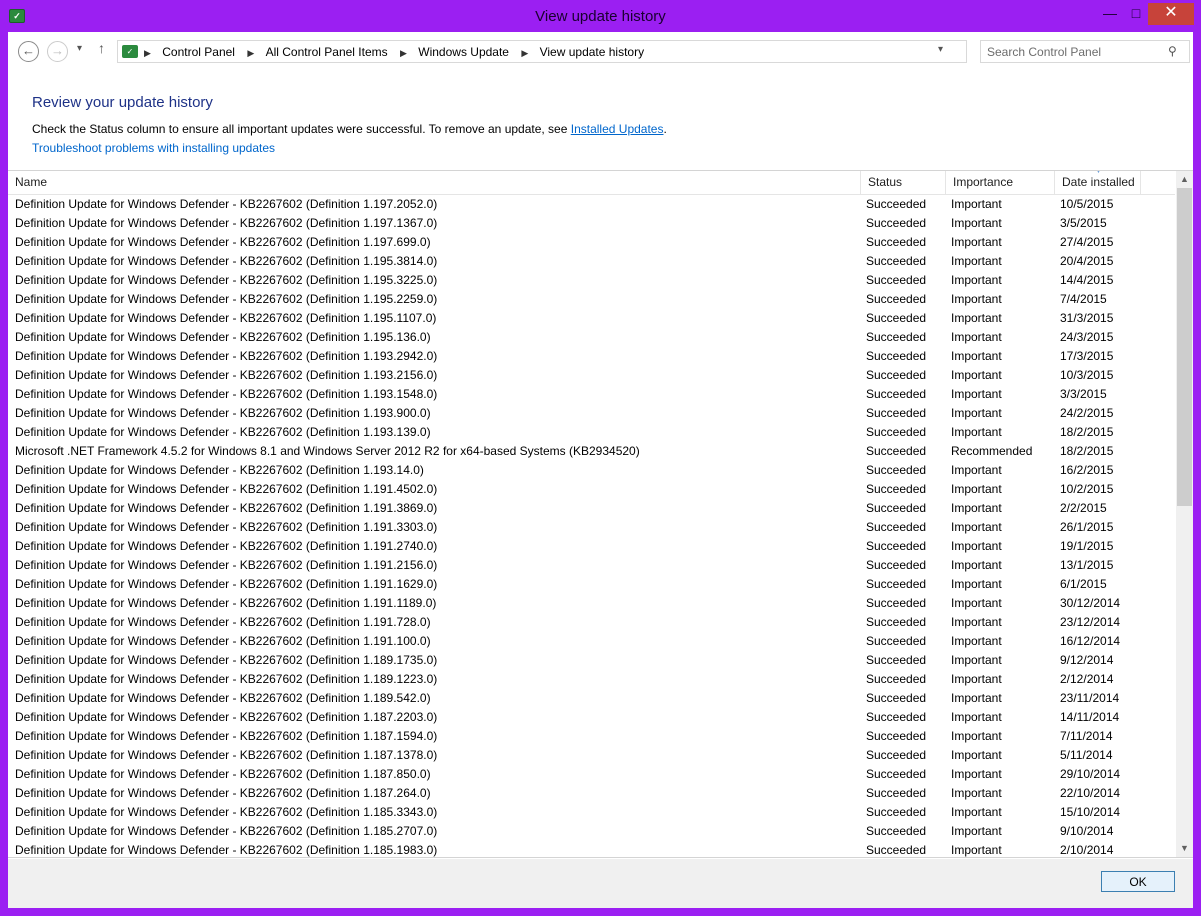 Image resolution: width=1201 pixels, height=916 pixels. What do you see at coordinates (1184, 848) in the screenshot?
I see `scroll-down-icon: ▼` at bounding box center [1184, 848].